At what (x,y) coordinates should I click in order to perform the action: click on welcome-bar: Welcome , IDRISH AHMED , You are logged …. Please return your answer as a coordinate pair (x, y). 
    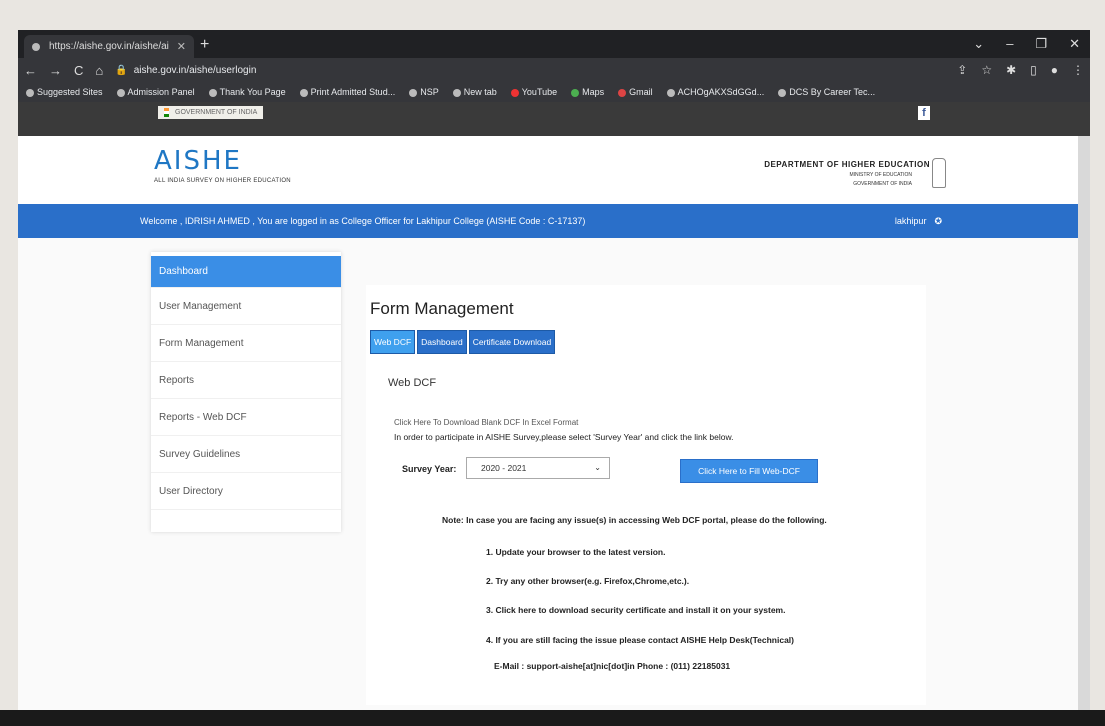
    Looking at the image, I should click on (554, 221).